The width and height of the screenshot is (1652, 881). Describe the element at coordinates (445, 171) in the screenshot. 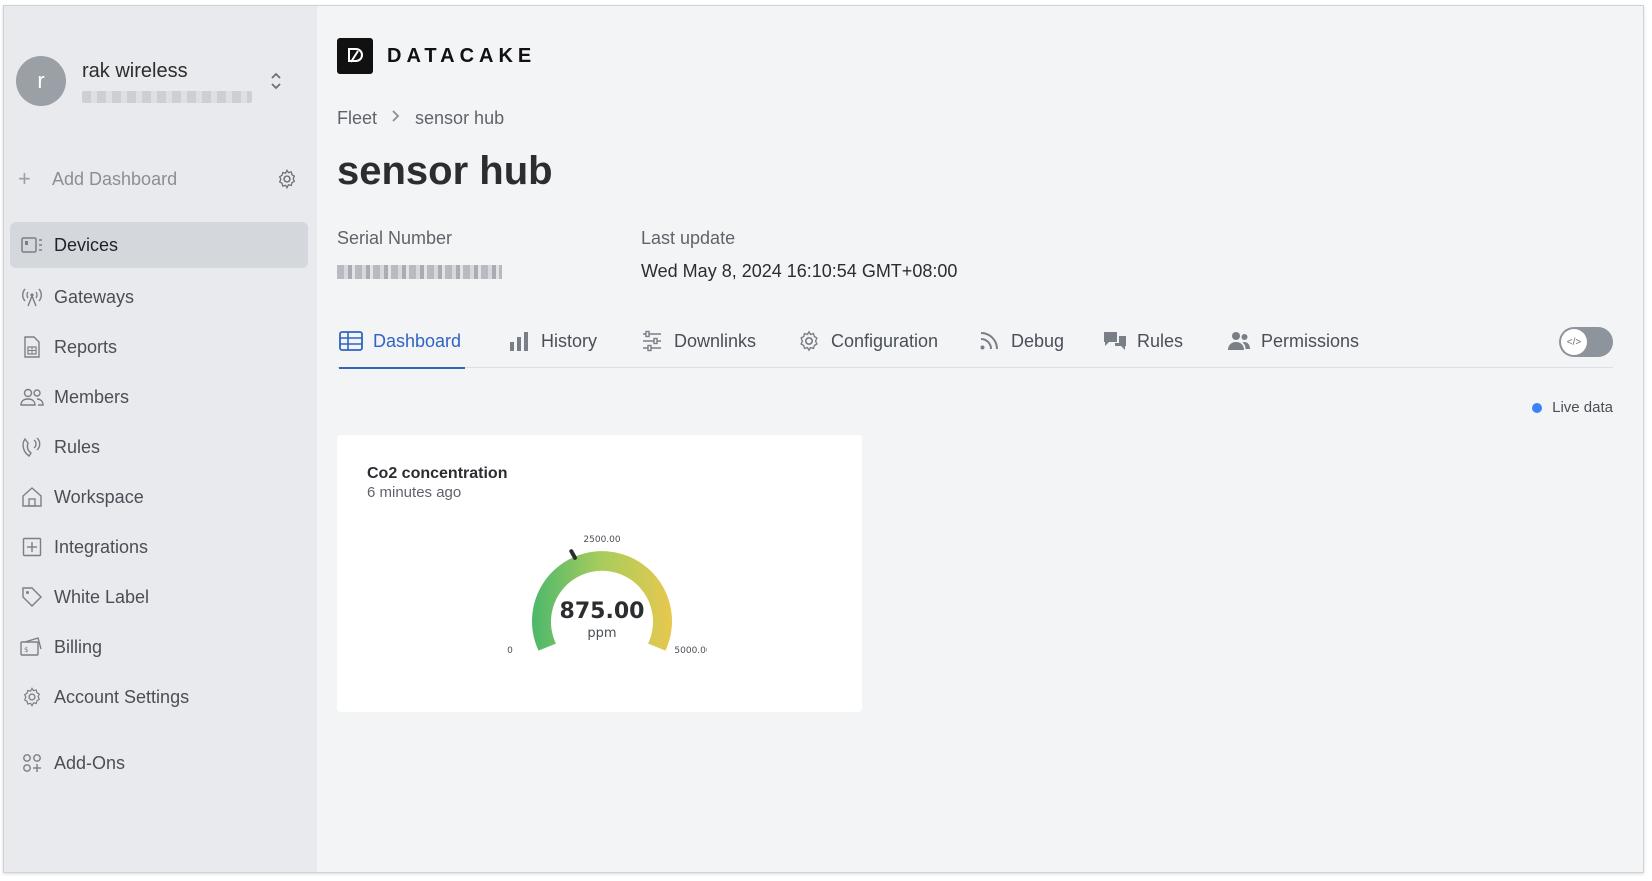

I see `page-title: sensor hub` at that location.